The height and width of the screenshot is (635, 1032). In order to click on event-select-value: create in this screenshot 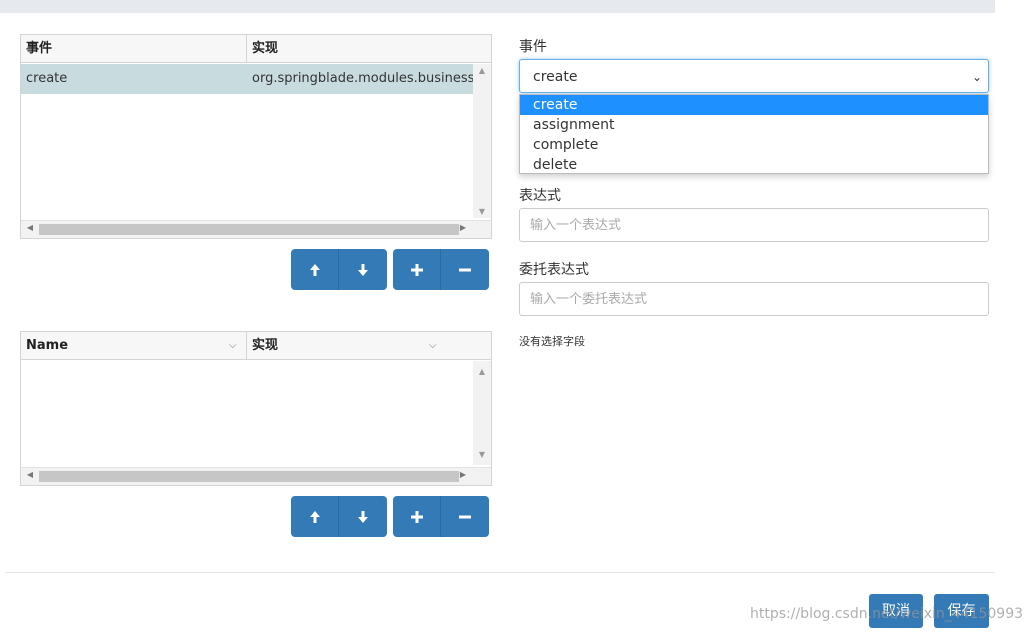, I will do `click(555, 77)`.